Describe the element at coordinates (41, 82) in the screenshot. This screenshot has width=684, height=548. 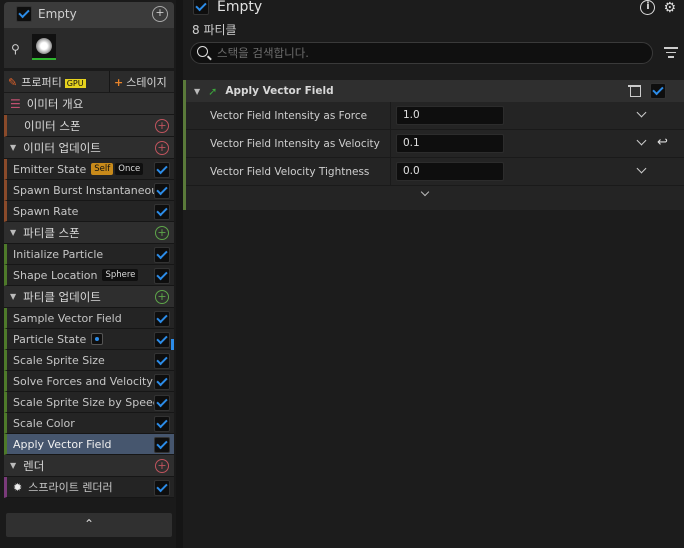
I see `tab-properties-label: 프로퍼티` at that location.